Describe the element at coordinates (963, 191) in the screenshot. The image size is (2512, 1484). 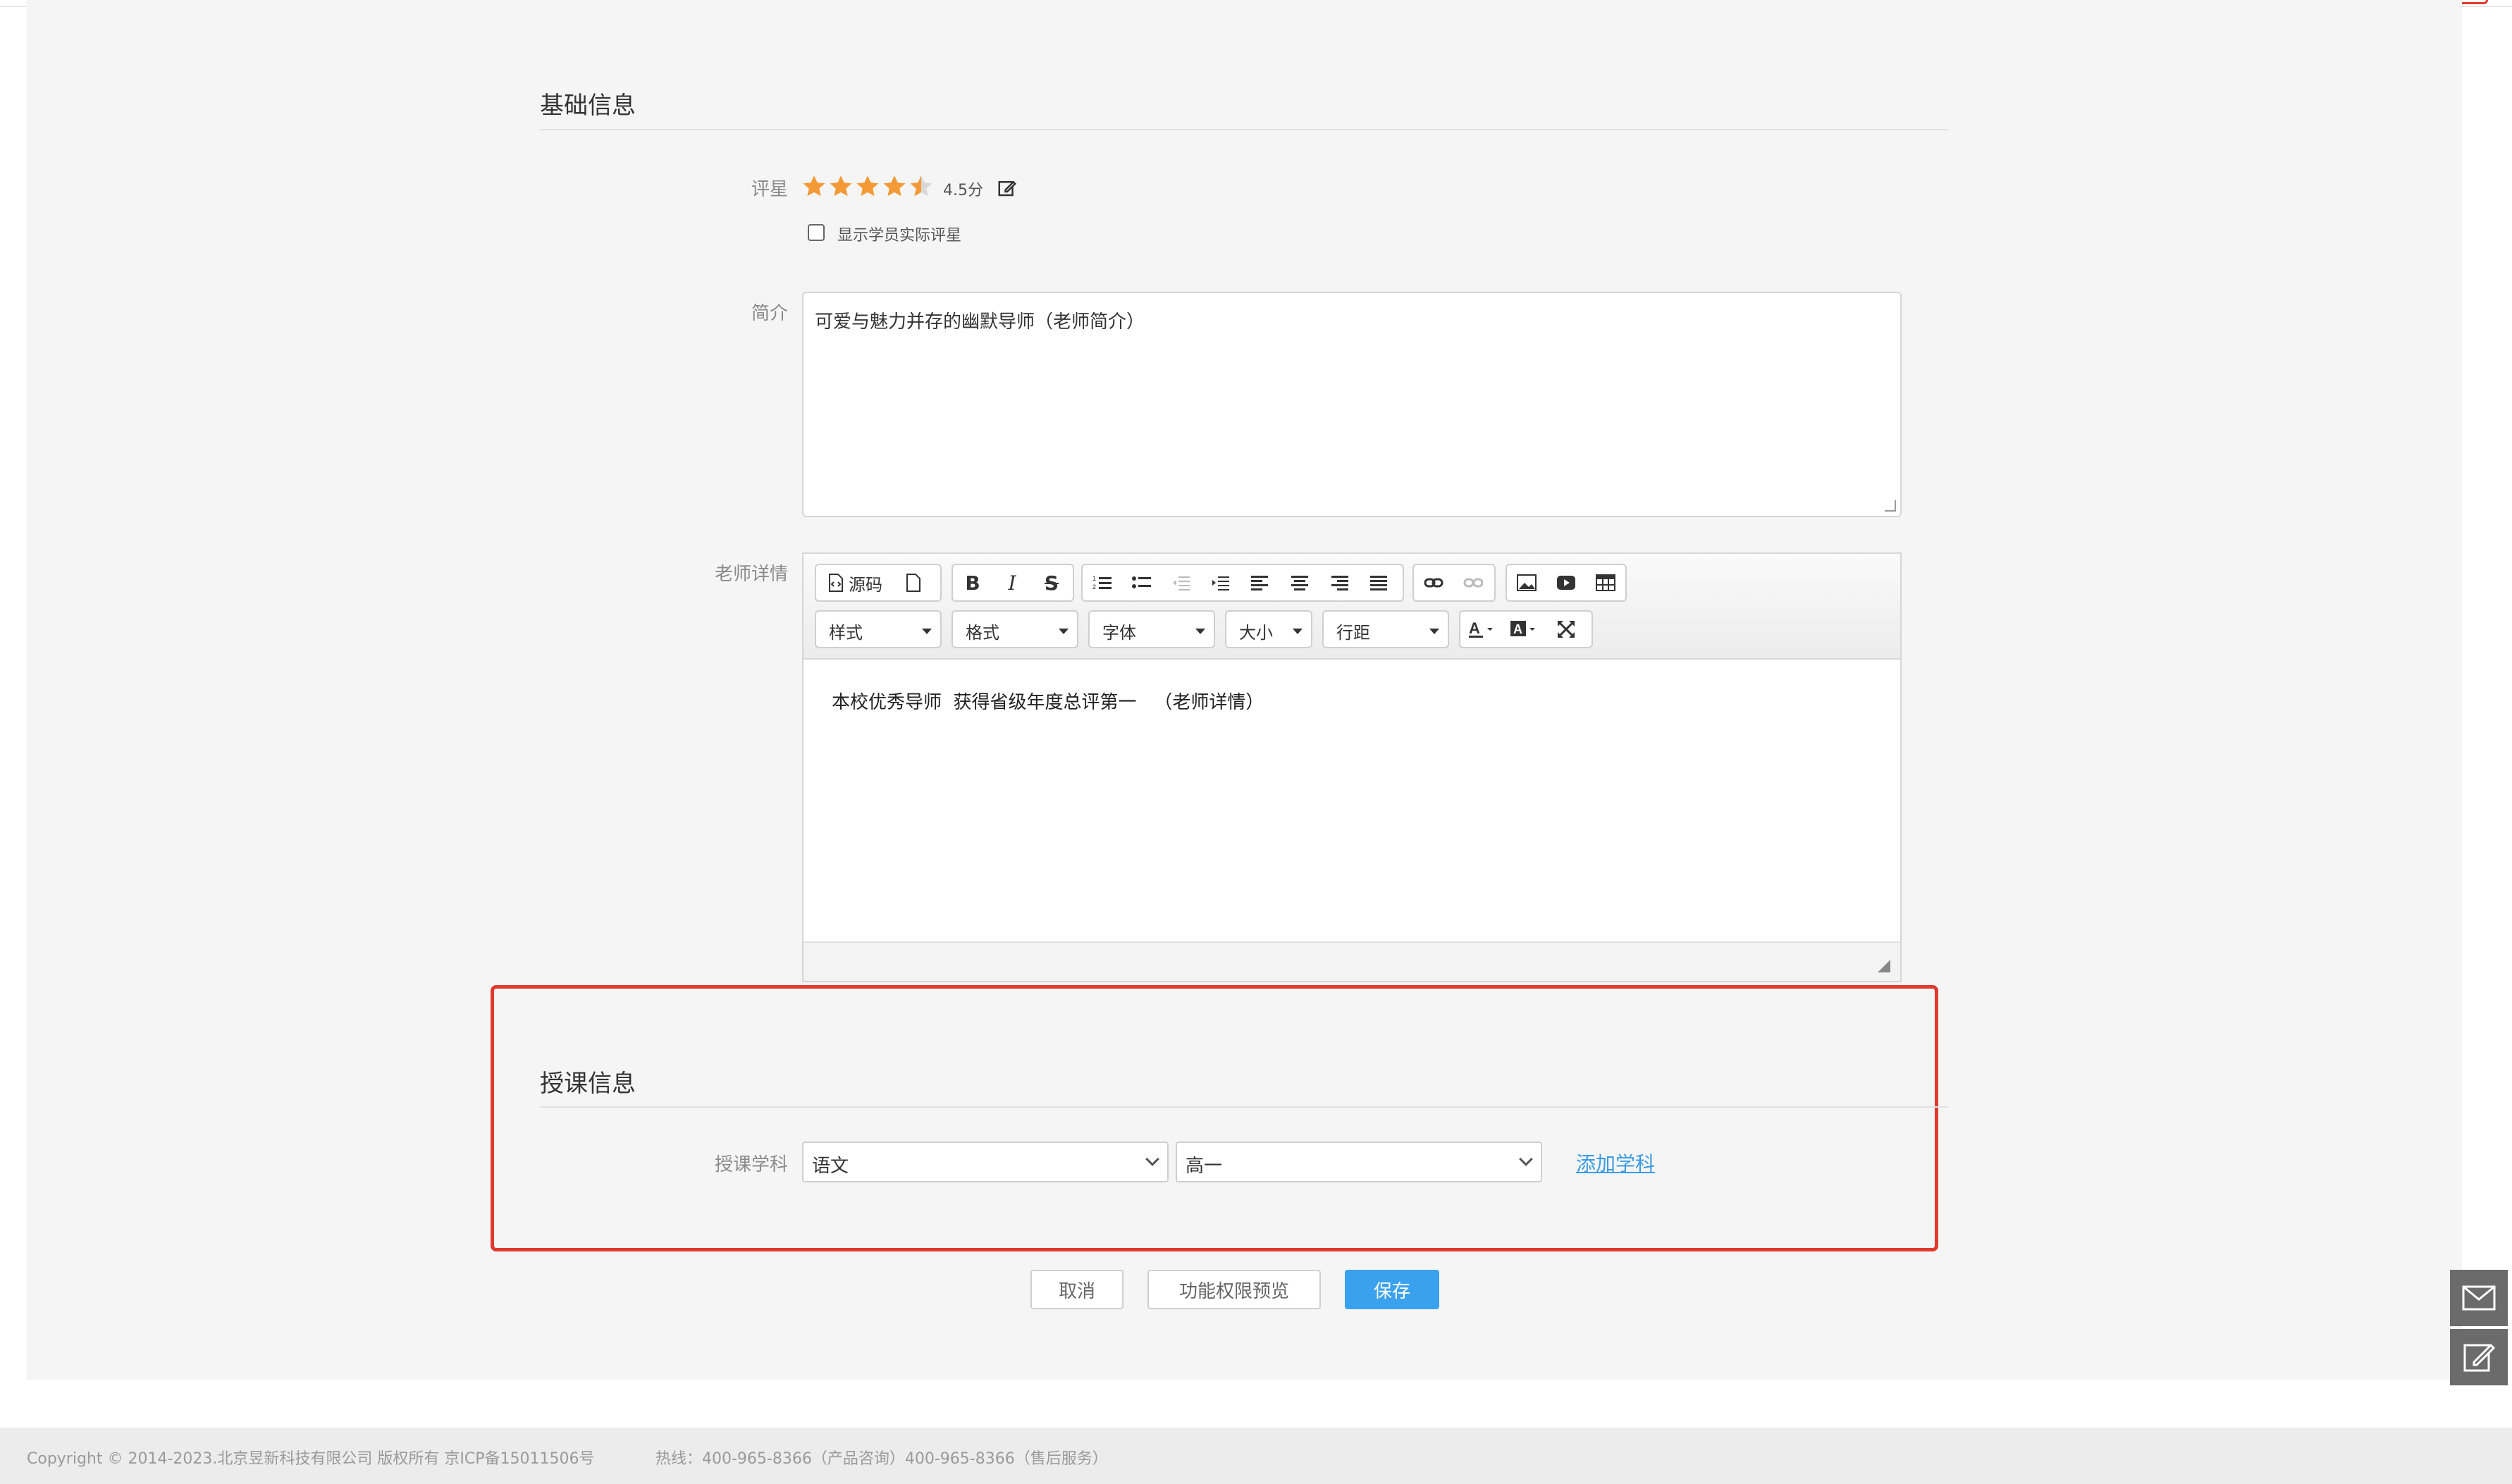
I see `rating-score: 4.5分` at that location.